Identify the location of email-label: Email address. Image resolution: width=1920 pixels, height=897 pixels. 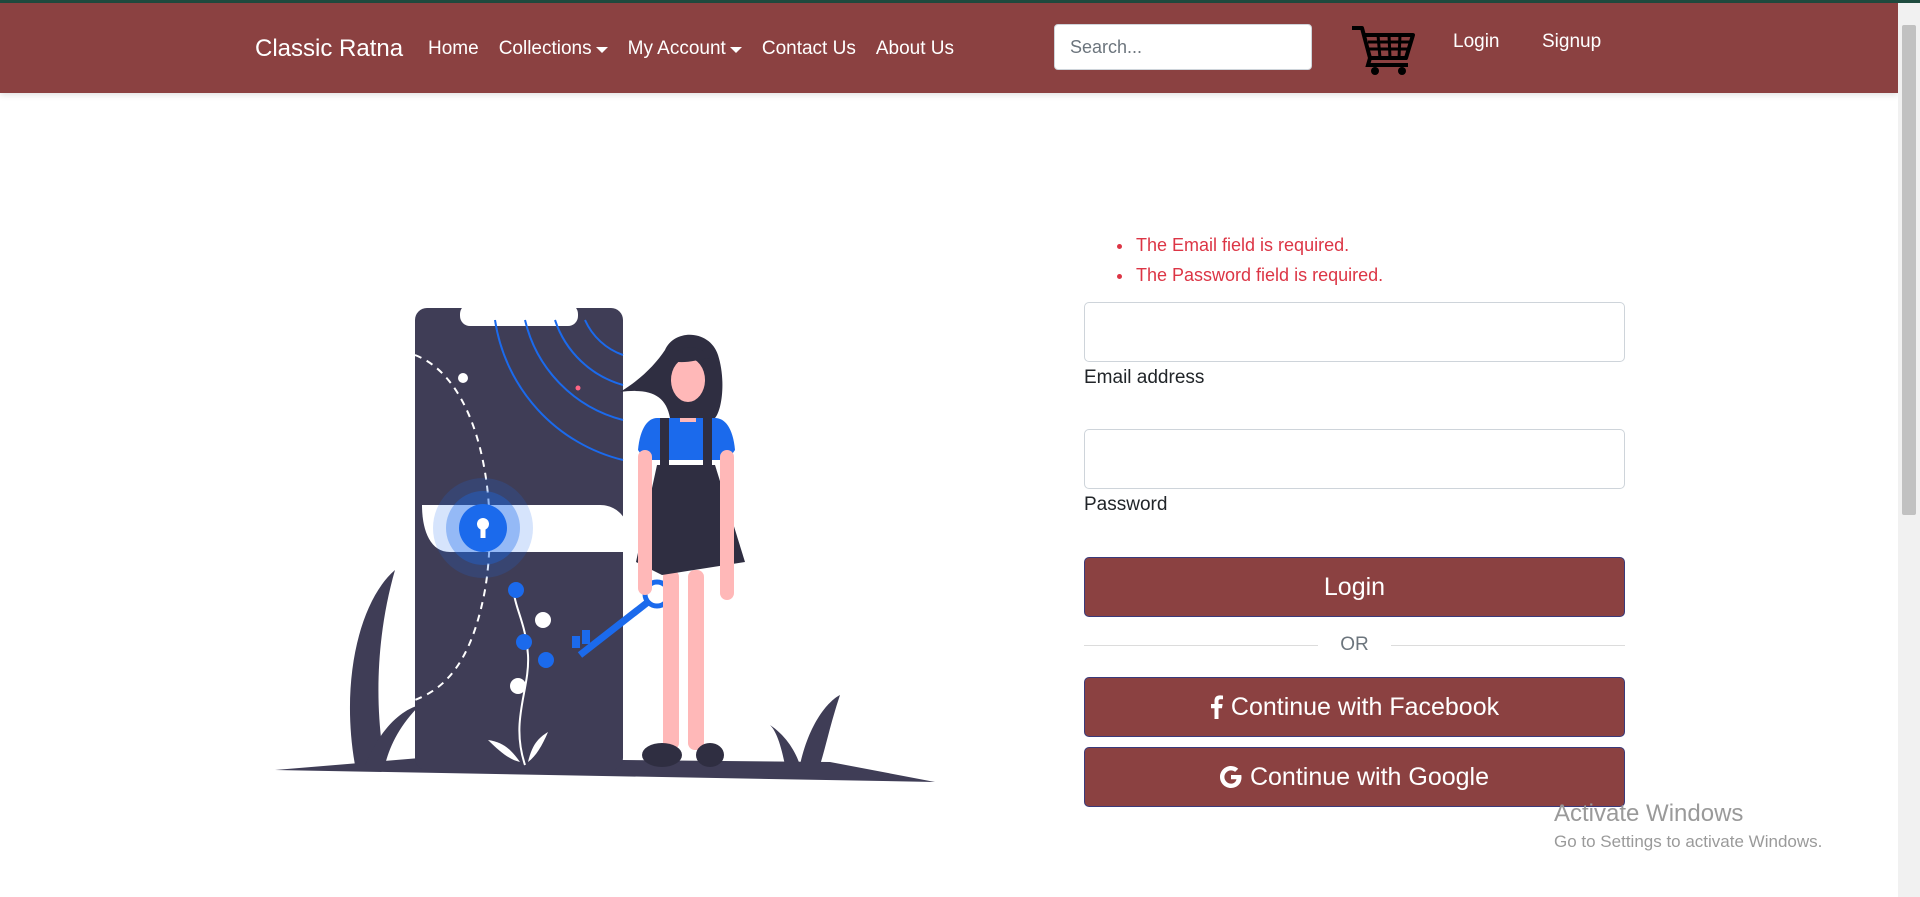
(1144, 377).